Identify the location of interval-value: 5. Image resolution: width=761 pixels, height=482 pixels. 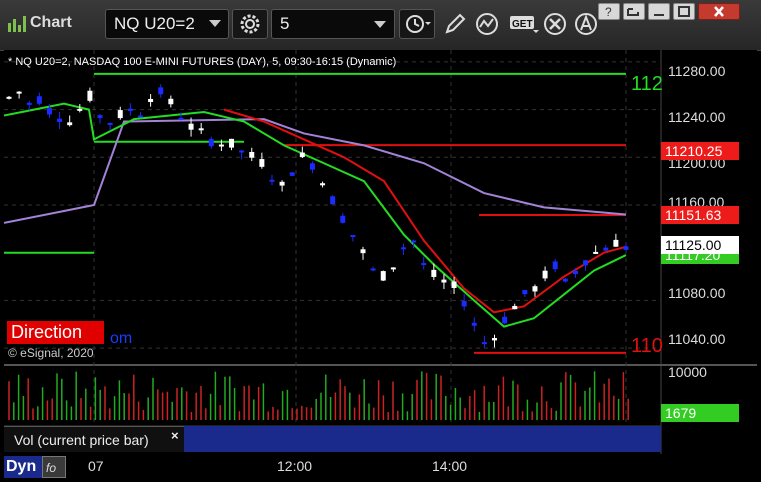
(285, 23).